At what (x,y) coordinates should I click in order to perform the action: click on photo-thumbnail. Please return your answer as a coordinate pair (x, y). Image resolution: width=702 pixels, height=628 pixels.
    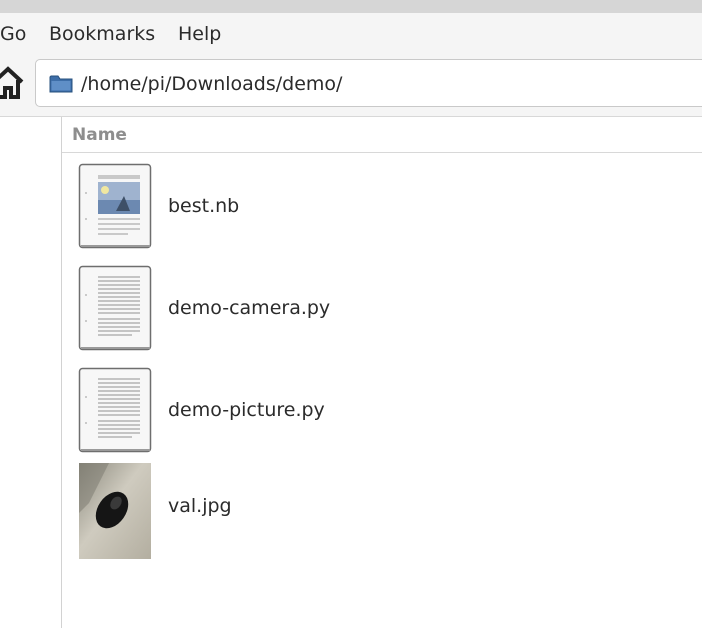
    Looking at the image, I should click on (115, 511).